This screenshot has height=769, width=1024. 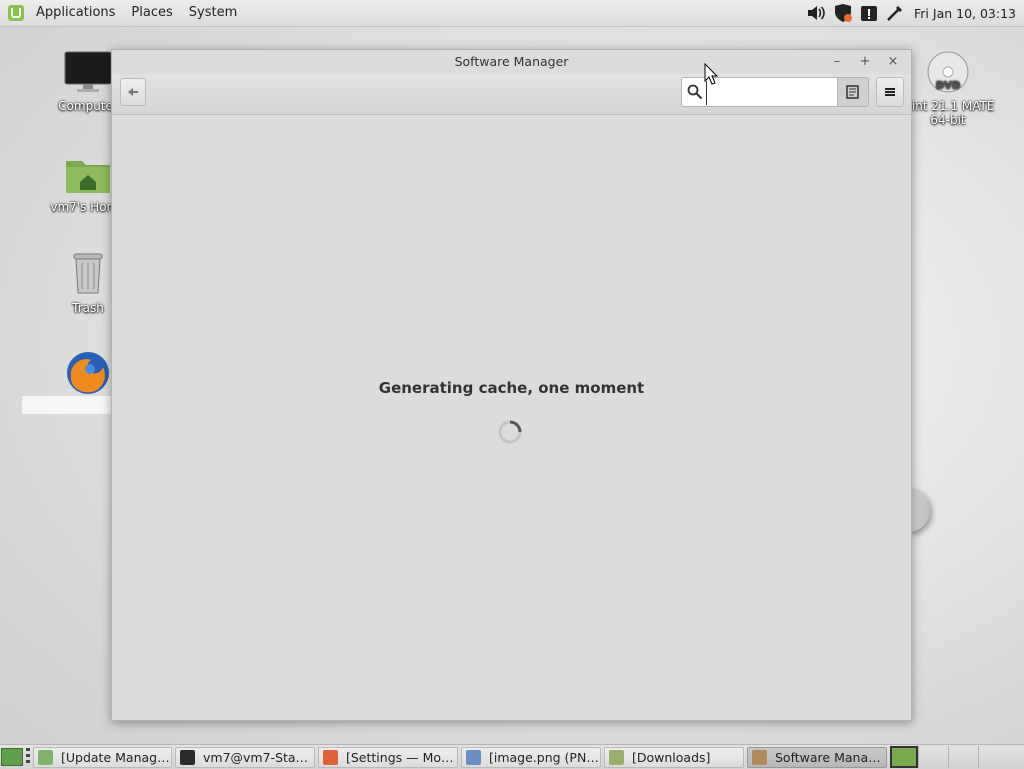 I want to click on desktop-icon-dvd: DVD Mint 21.1 MATE 64-bit, so click(x=948, y=88).